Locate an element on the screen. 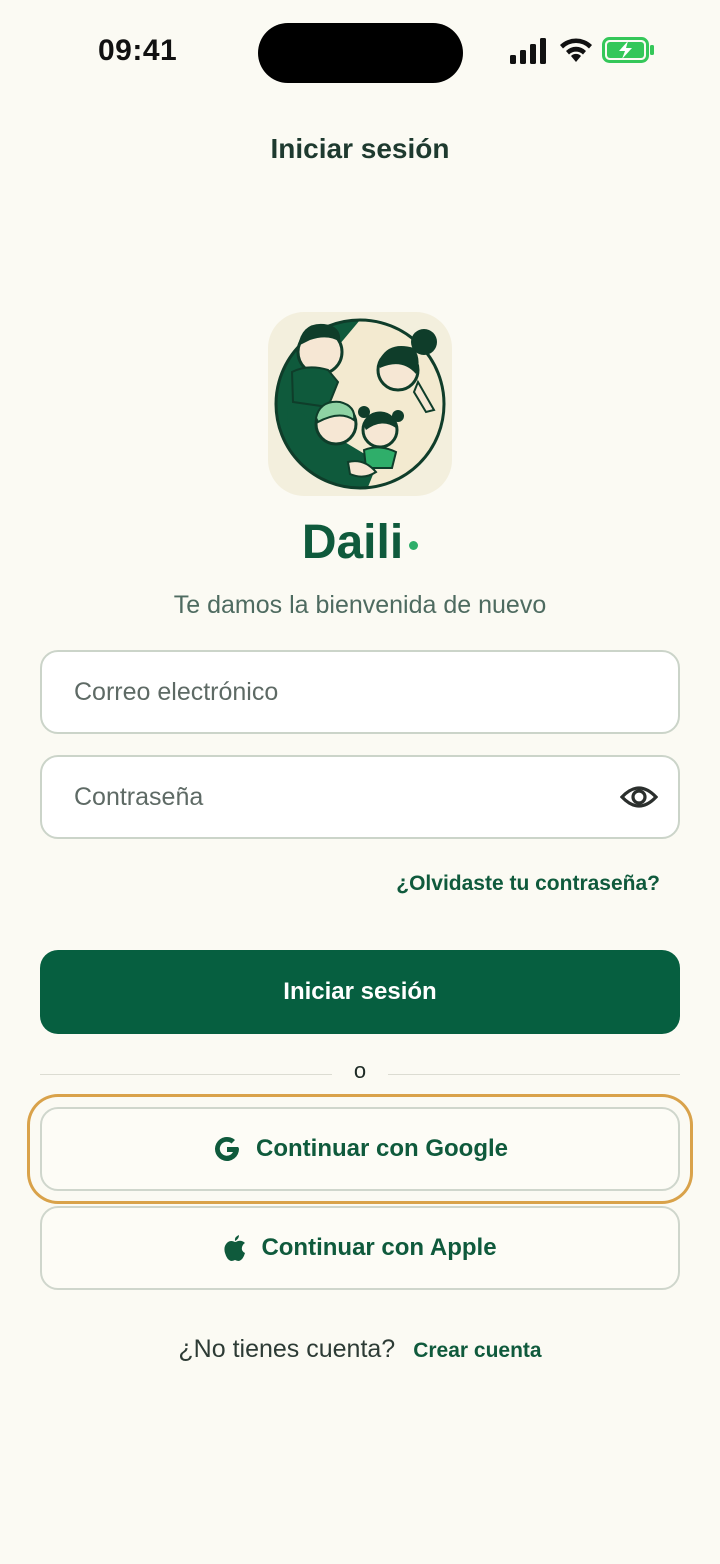  brand-name: Daili is located at coordinates (360, 542).